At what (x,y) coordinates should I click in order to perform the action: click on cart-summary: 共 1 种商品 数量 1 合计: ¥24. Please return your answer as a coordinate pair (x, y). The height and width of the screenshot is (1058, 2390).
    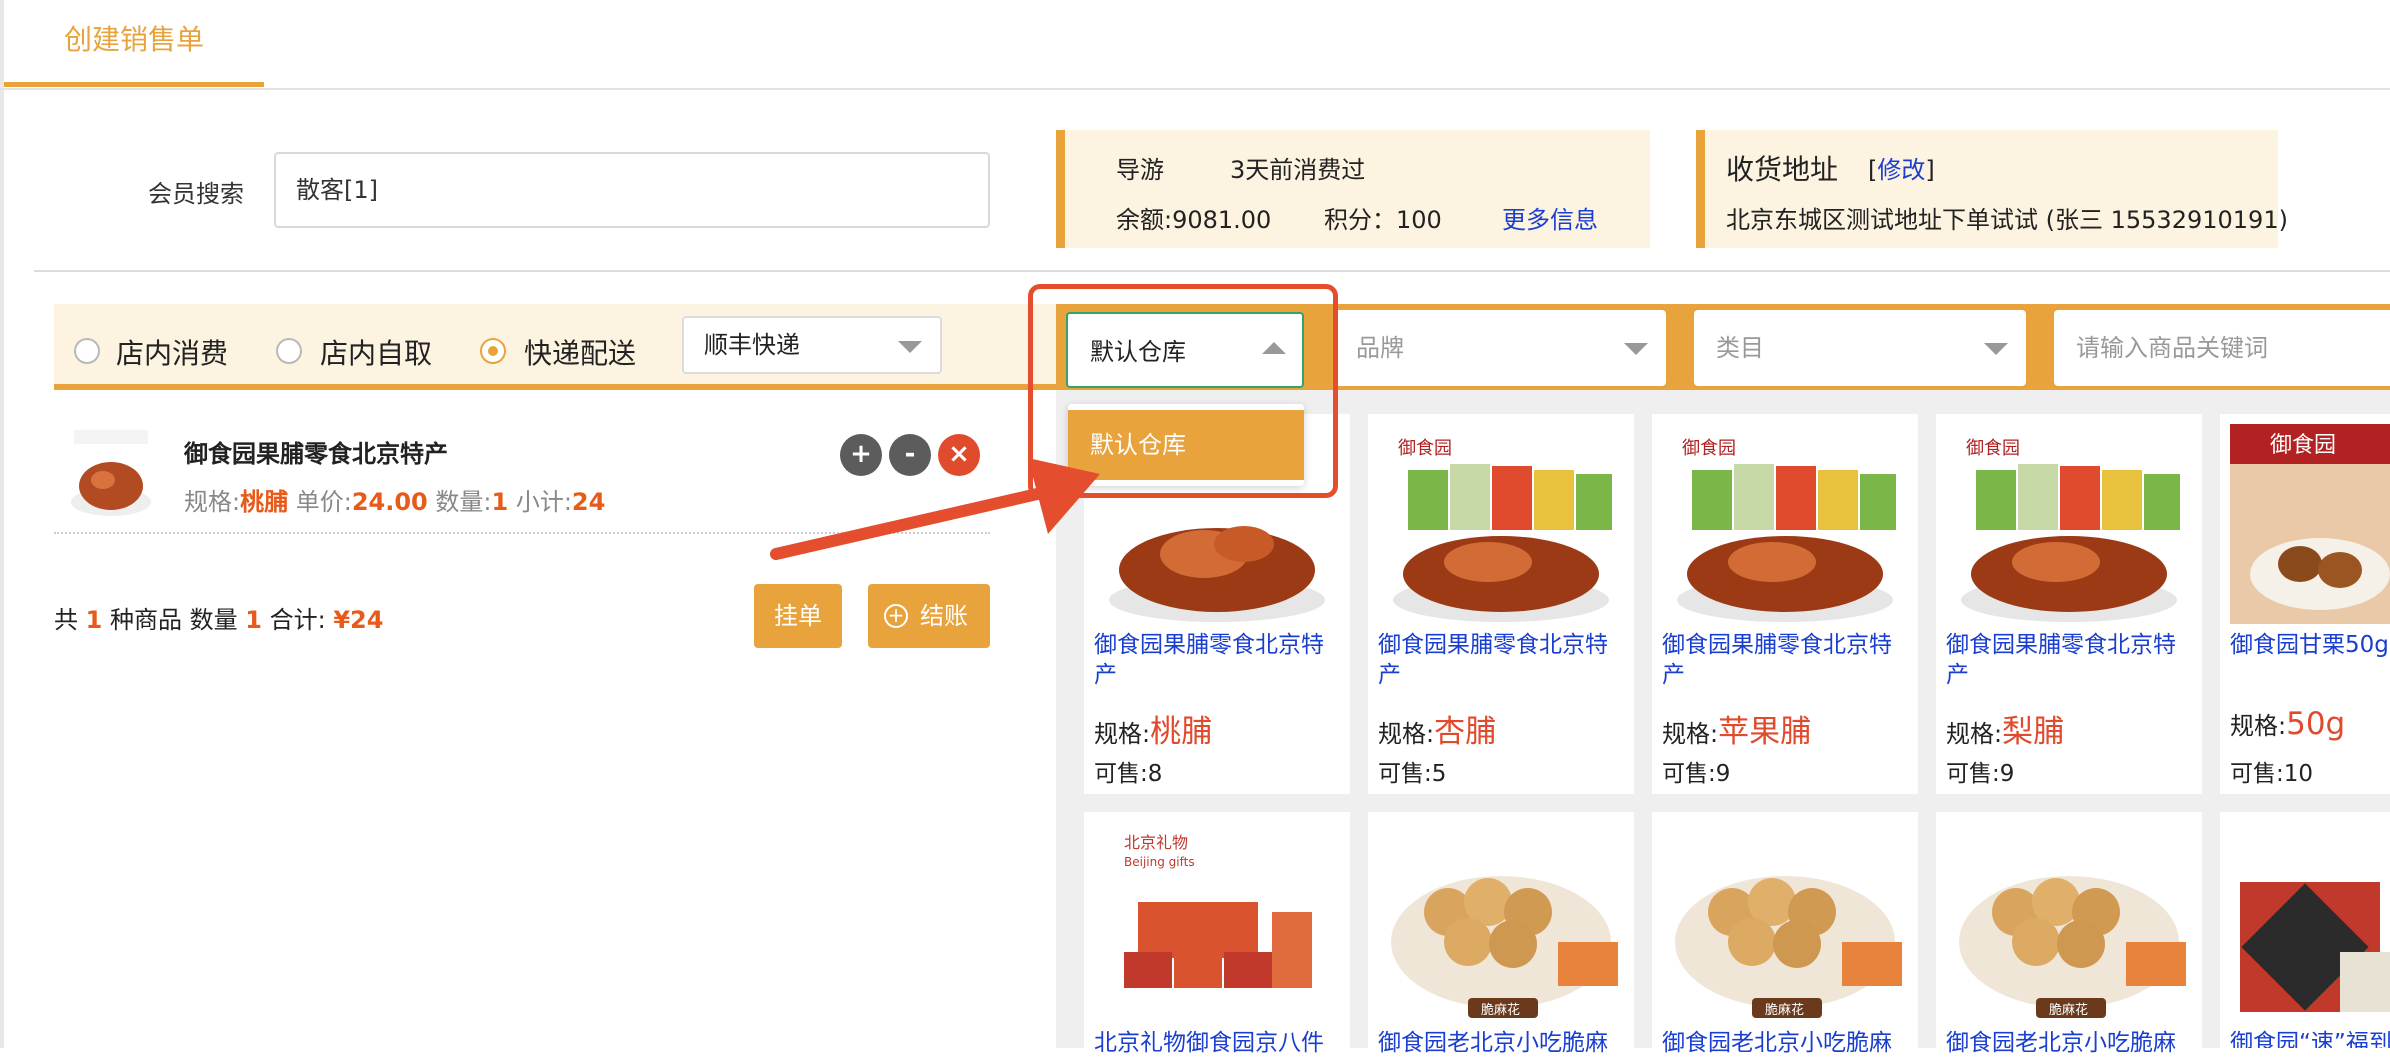
    Looking at the image, I should click on (218, 617).